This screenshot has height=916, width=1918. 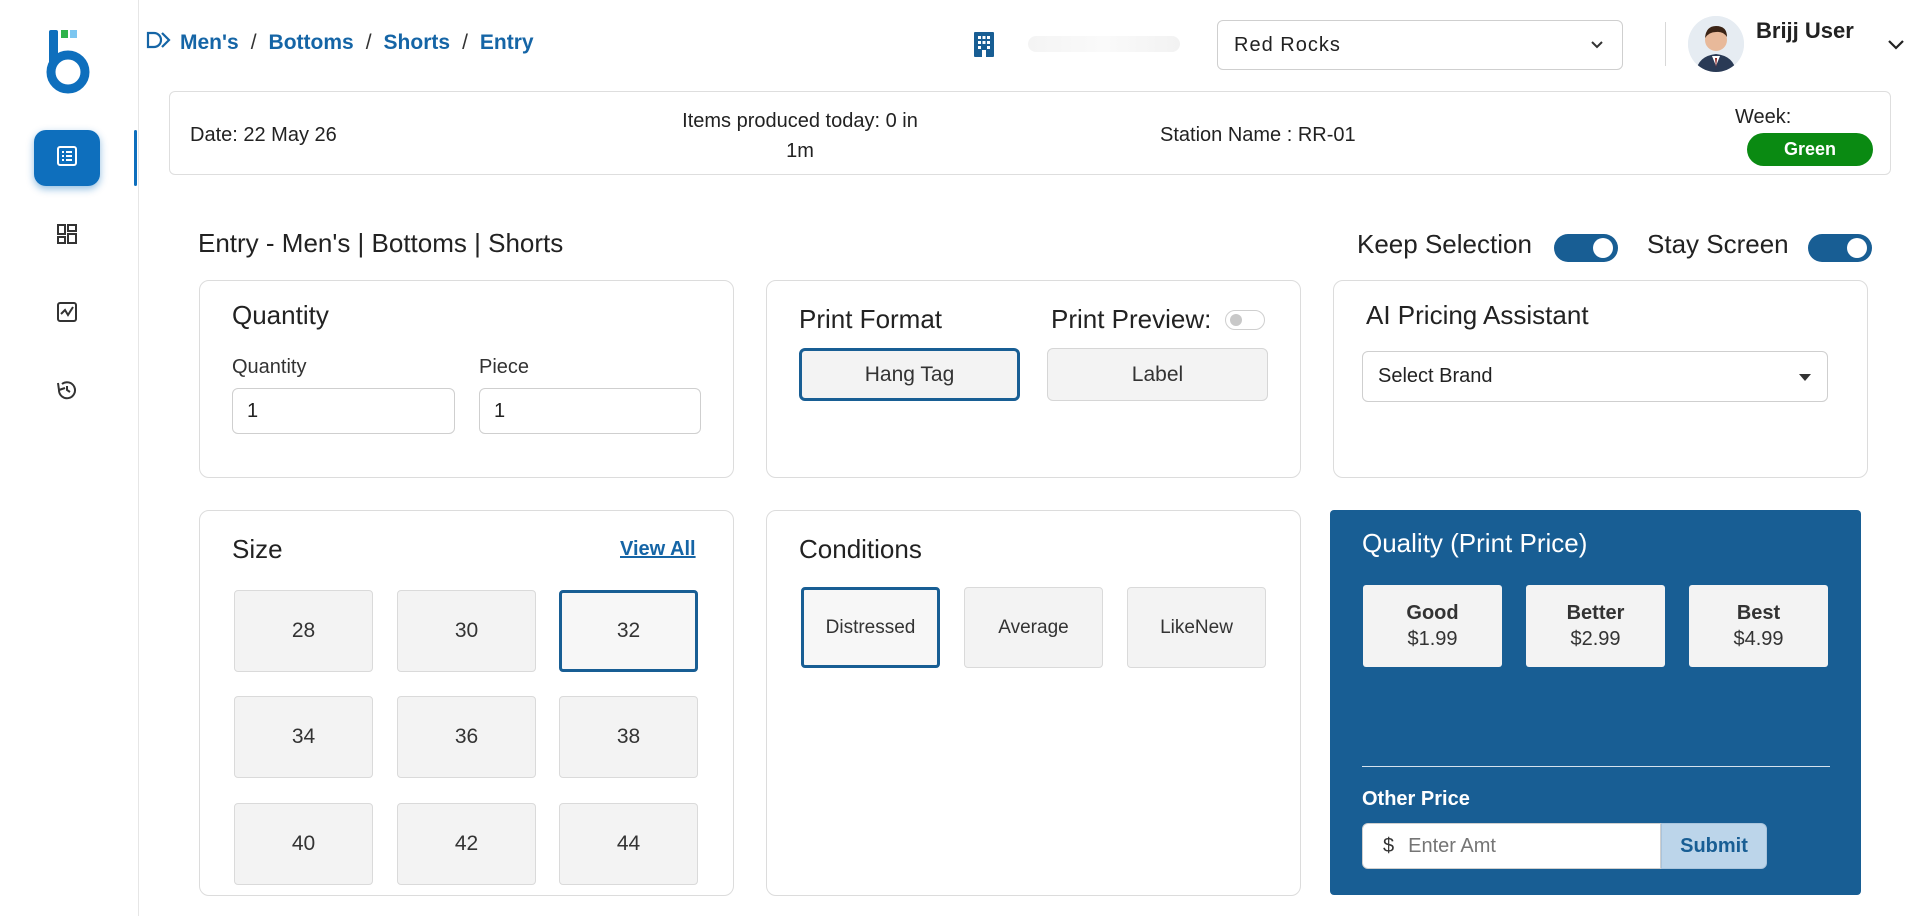 What do you see at coordinates (257, 549) in the screenshot?
I see `size-card-title: Size` at bounding box center [257, 549].